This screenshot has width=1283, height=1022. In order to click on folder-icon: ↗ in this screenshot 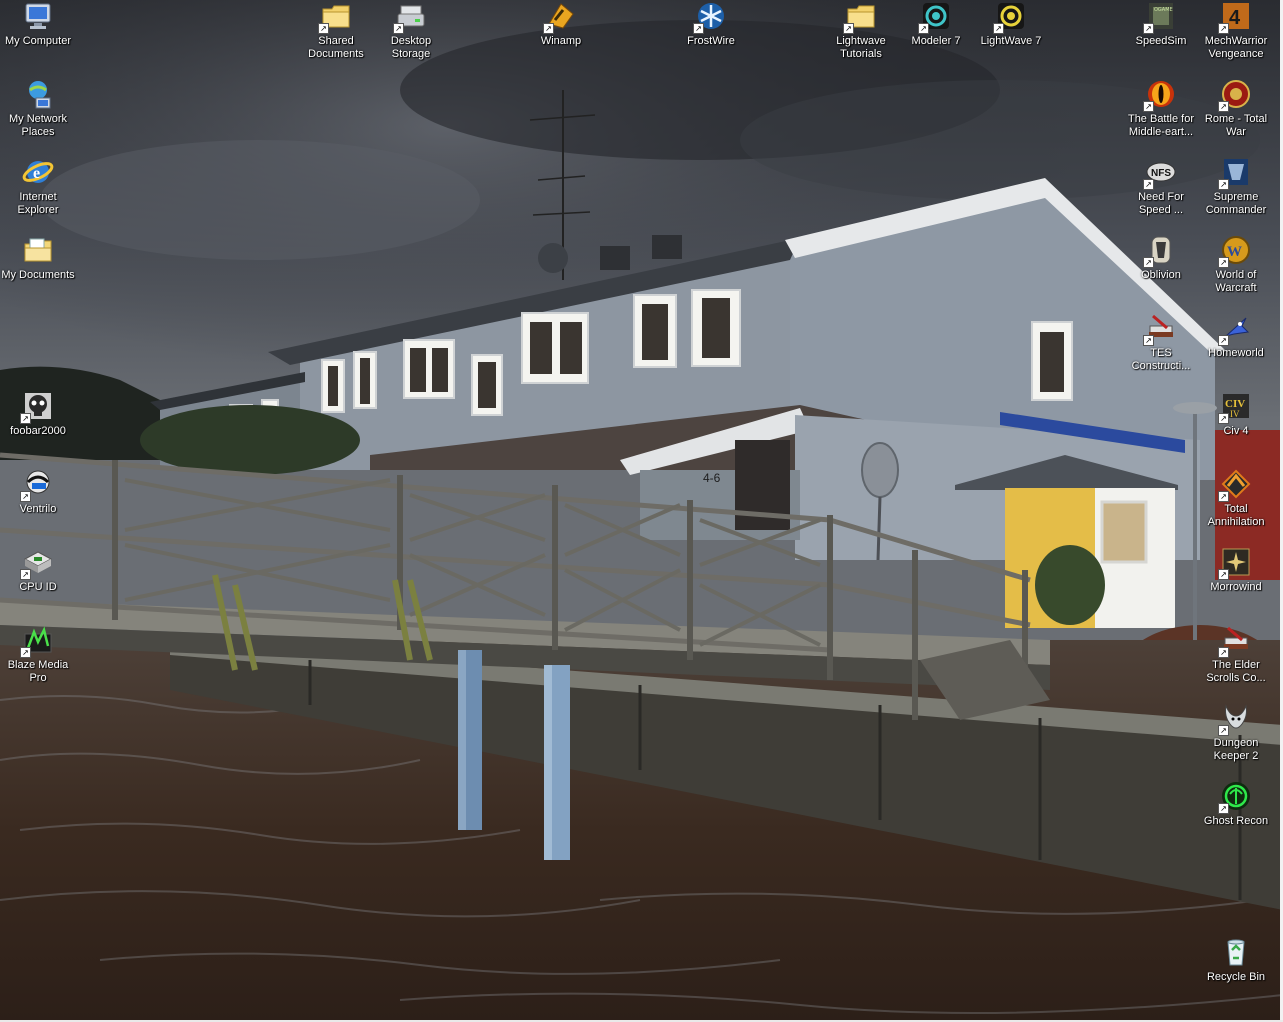, I will do `click(860, 17)`.